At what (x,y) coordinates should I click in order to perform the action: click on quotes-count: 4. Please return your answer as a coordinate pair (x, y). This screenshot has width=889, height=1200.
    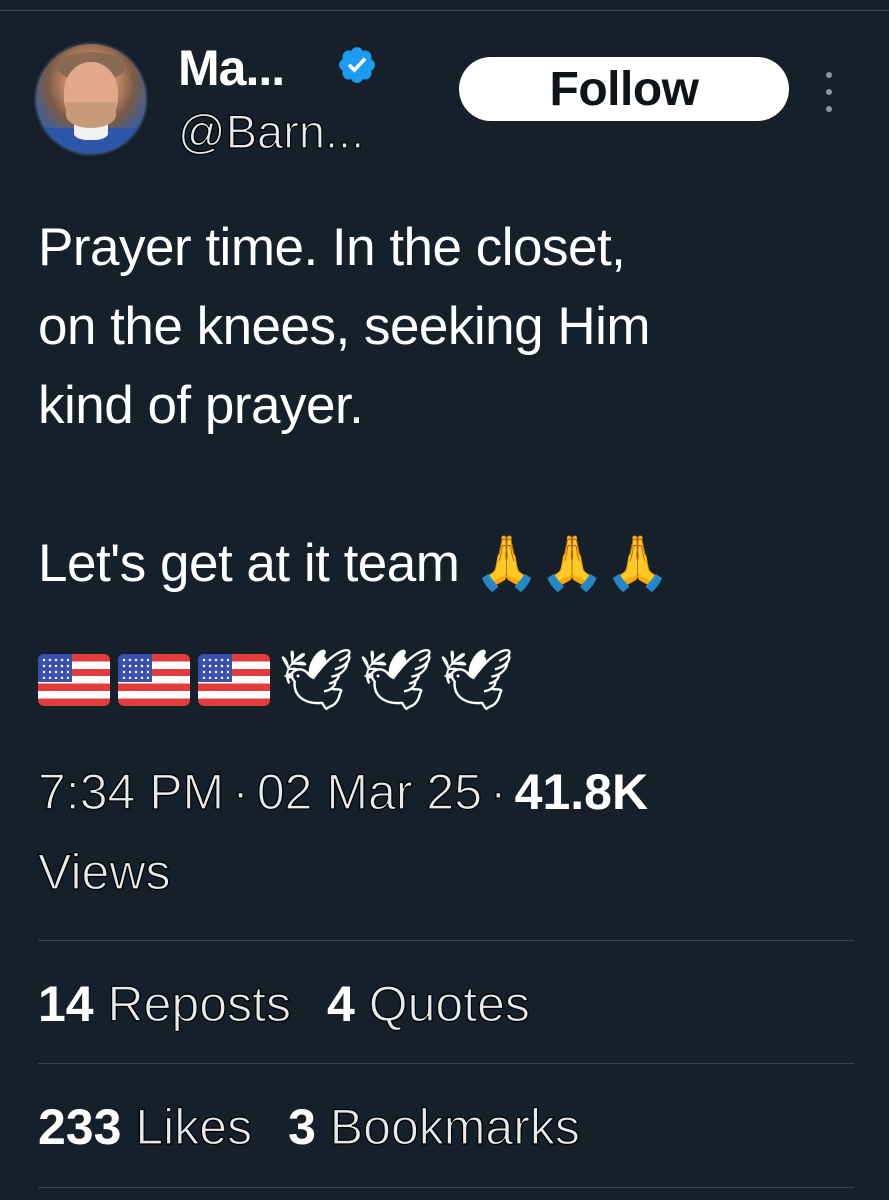
    Looking at the image, I should click on (340, 1004).